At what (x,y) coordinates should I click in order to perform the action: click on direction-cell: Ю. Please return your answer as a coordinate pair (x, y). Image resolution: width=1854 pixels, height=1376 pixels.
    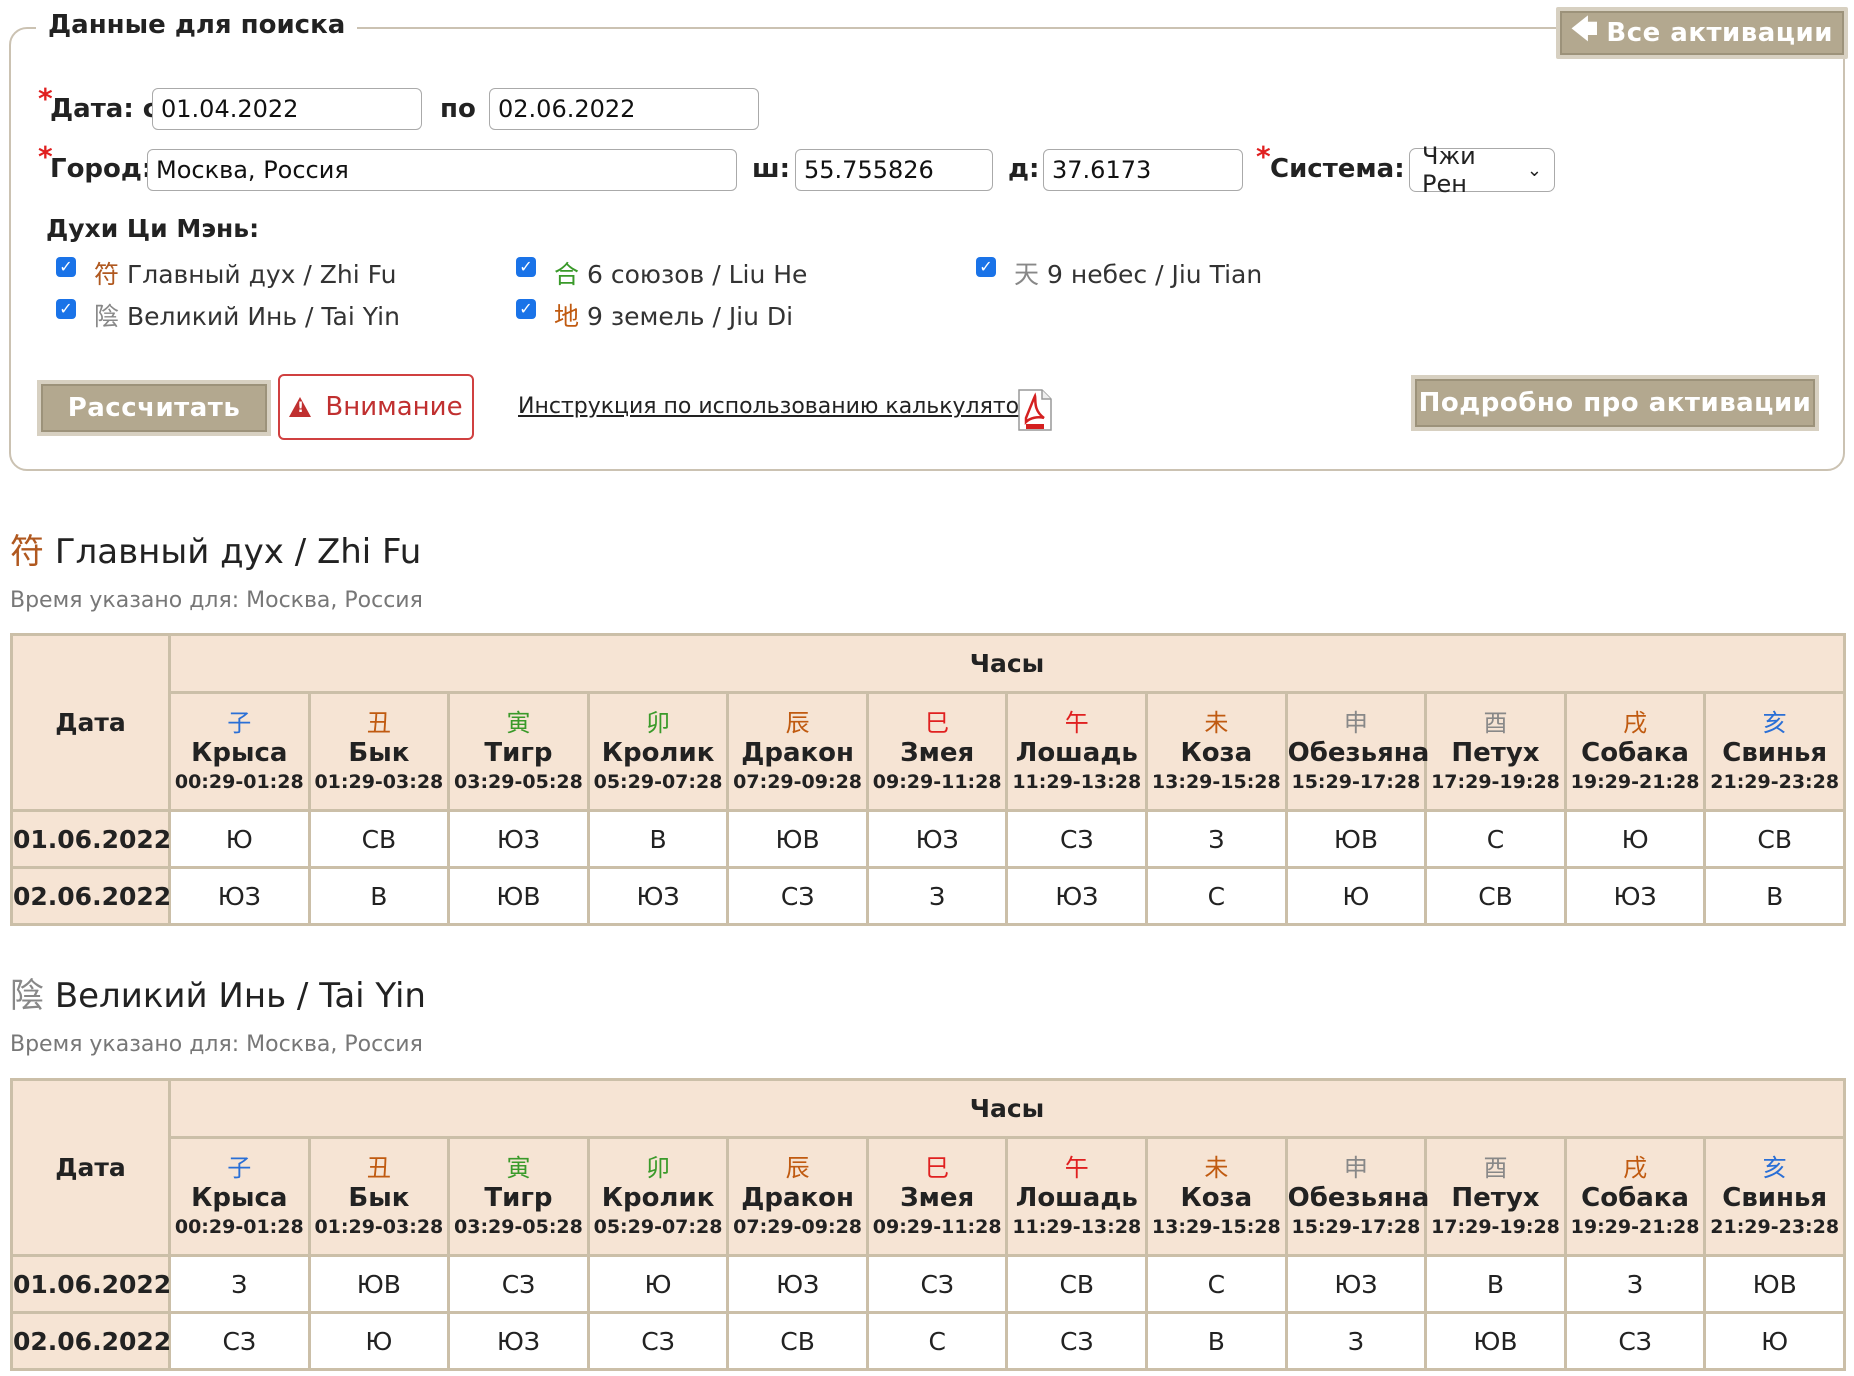
    Looking at the image, I should click on (658, 1284).